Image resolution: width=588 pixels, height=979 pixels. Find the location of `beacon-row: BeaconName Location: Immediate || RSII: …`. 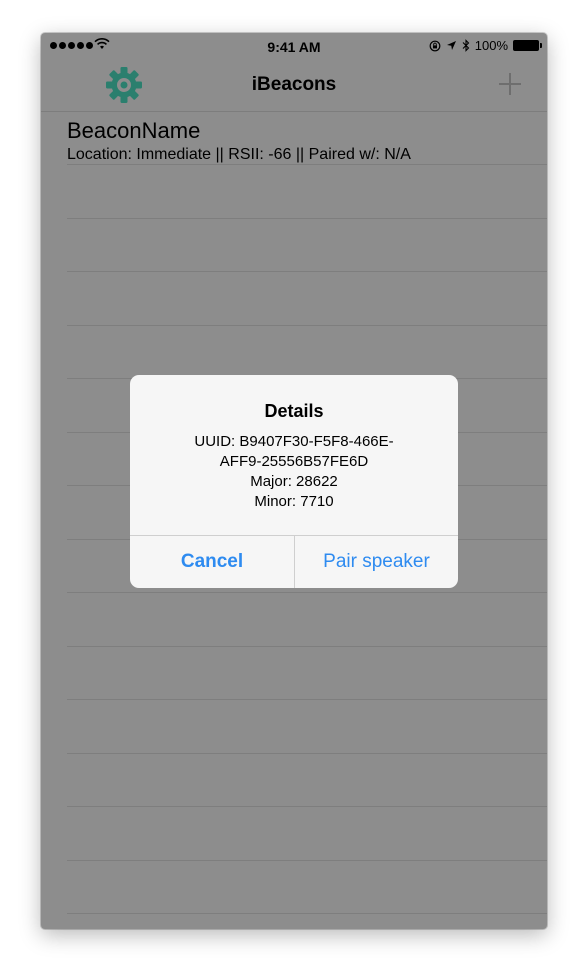

beacon-row: BeaconName Location: Immediate || RSII: … is located at coordinates (239, 141).